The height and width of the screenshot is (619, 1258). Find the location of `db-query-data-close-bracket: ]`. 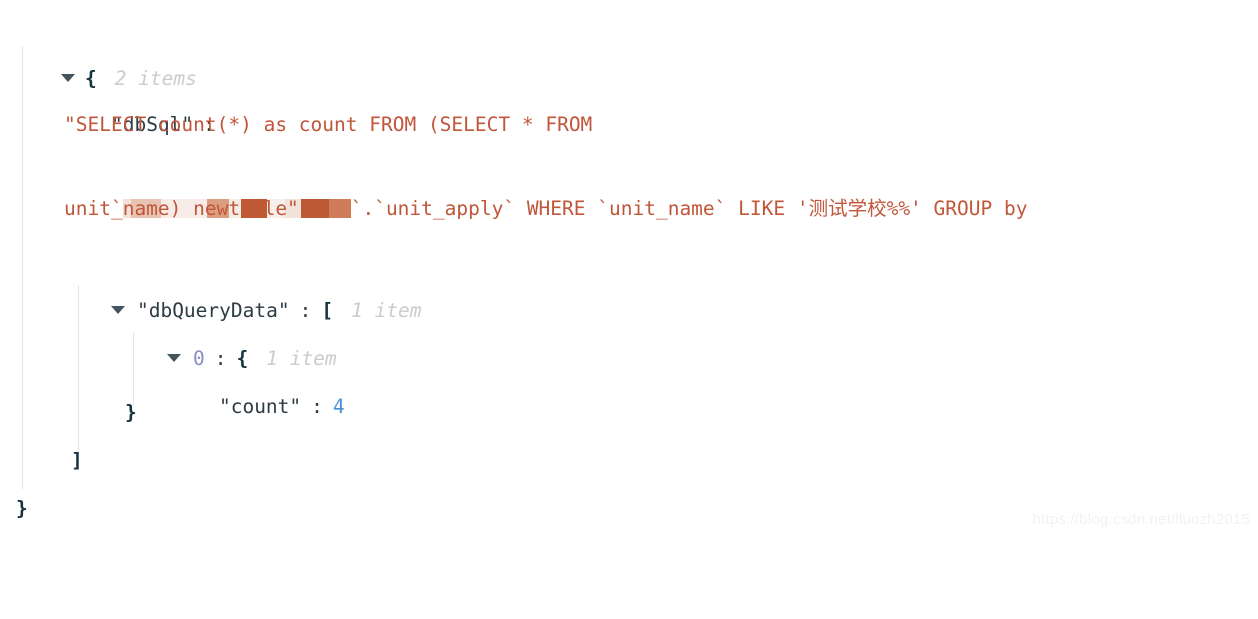

db-query-data-close-bracket: ] is located at coordinates (77, 460).